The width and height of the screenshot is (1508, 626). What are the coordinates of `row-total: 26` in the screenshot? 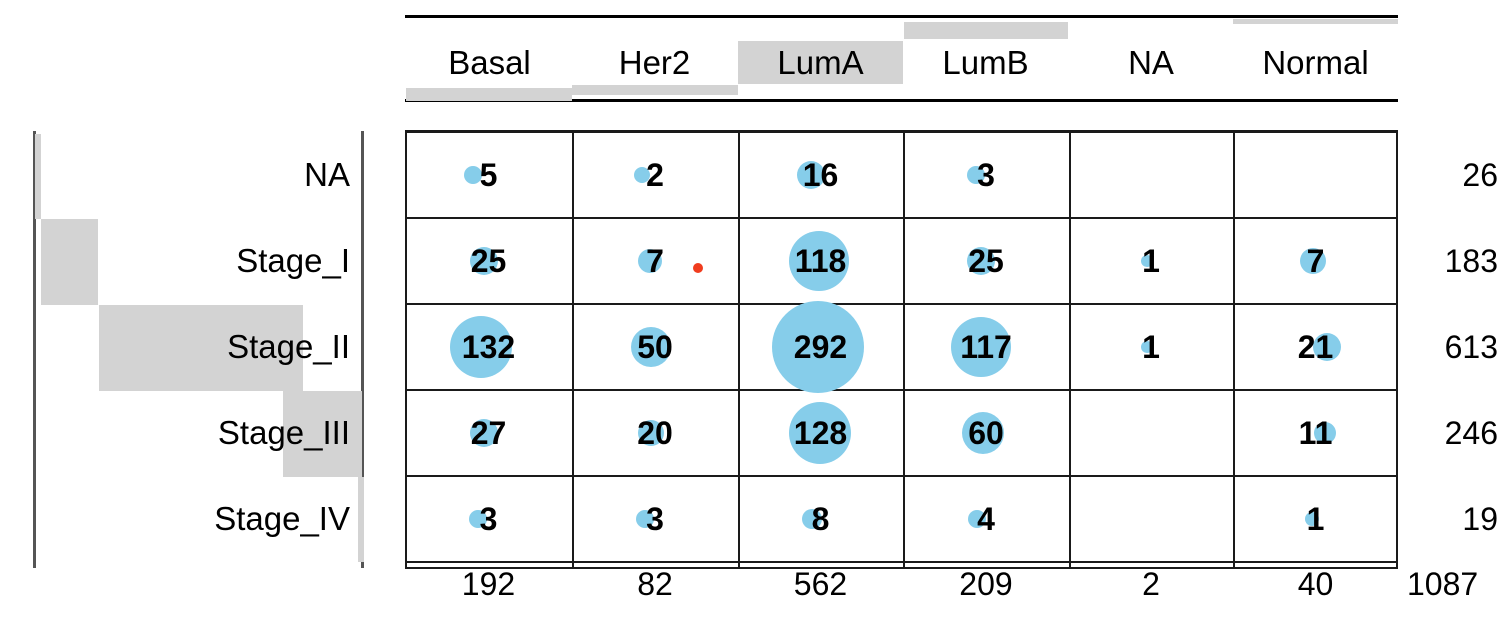 It's located at (1480, 175).